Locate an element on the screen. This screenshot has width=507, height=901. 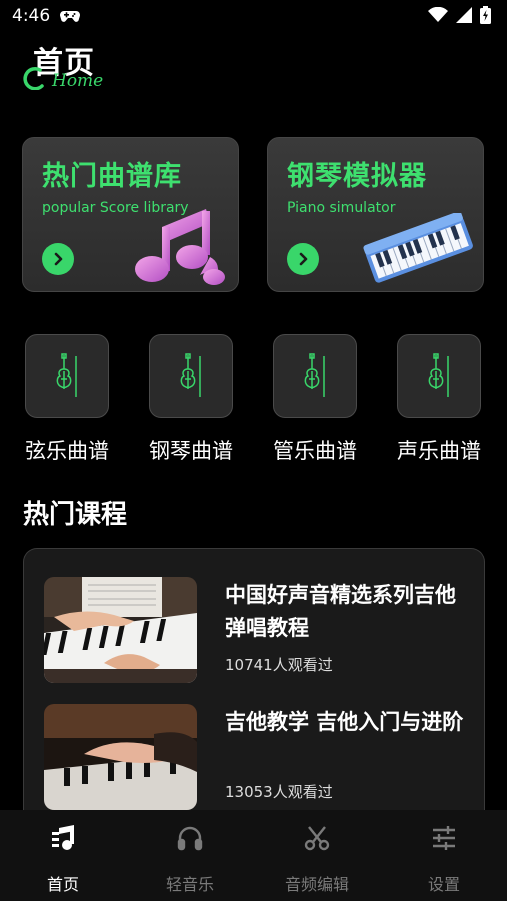
gamepad-icon is located at coordinates (70, 17).